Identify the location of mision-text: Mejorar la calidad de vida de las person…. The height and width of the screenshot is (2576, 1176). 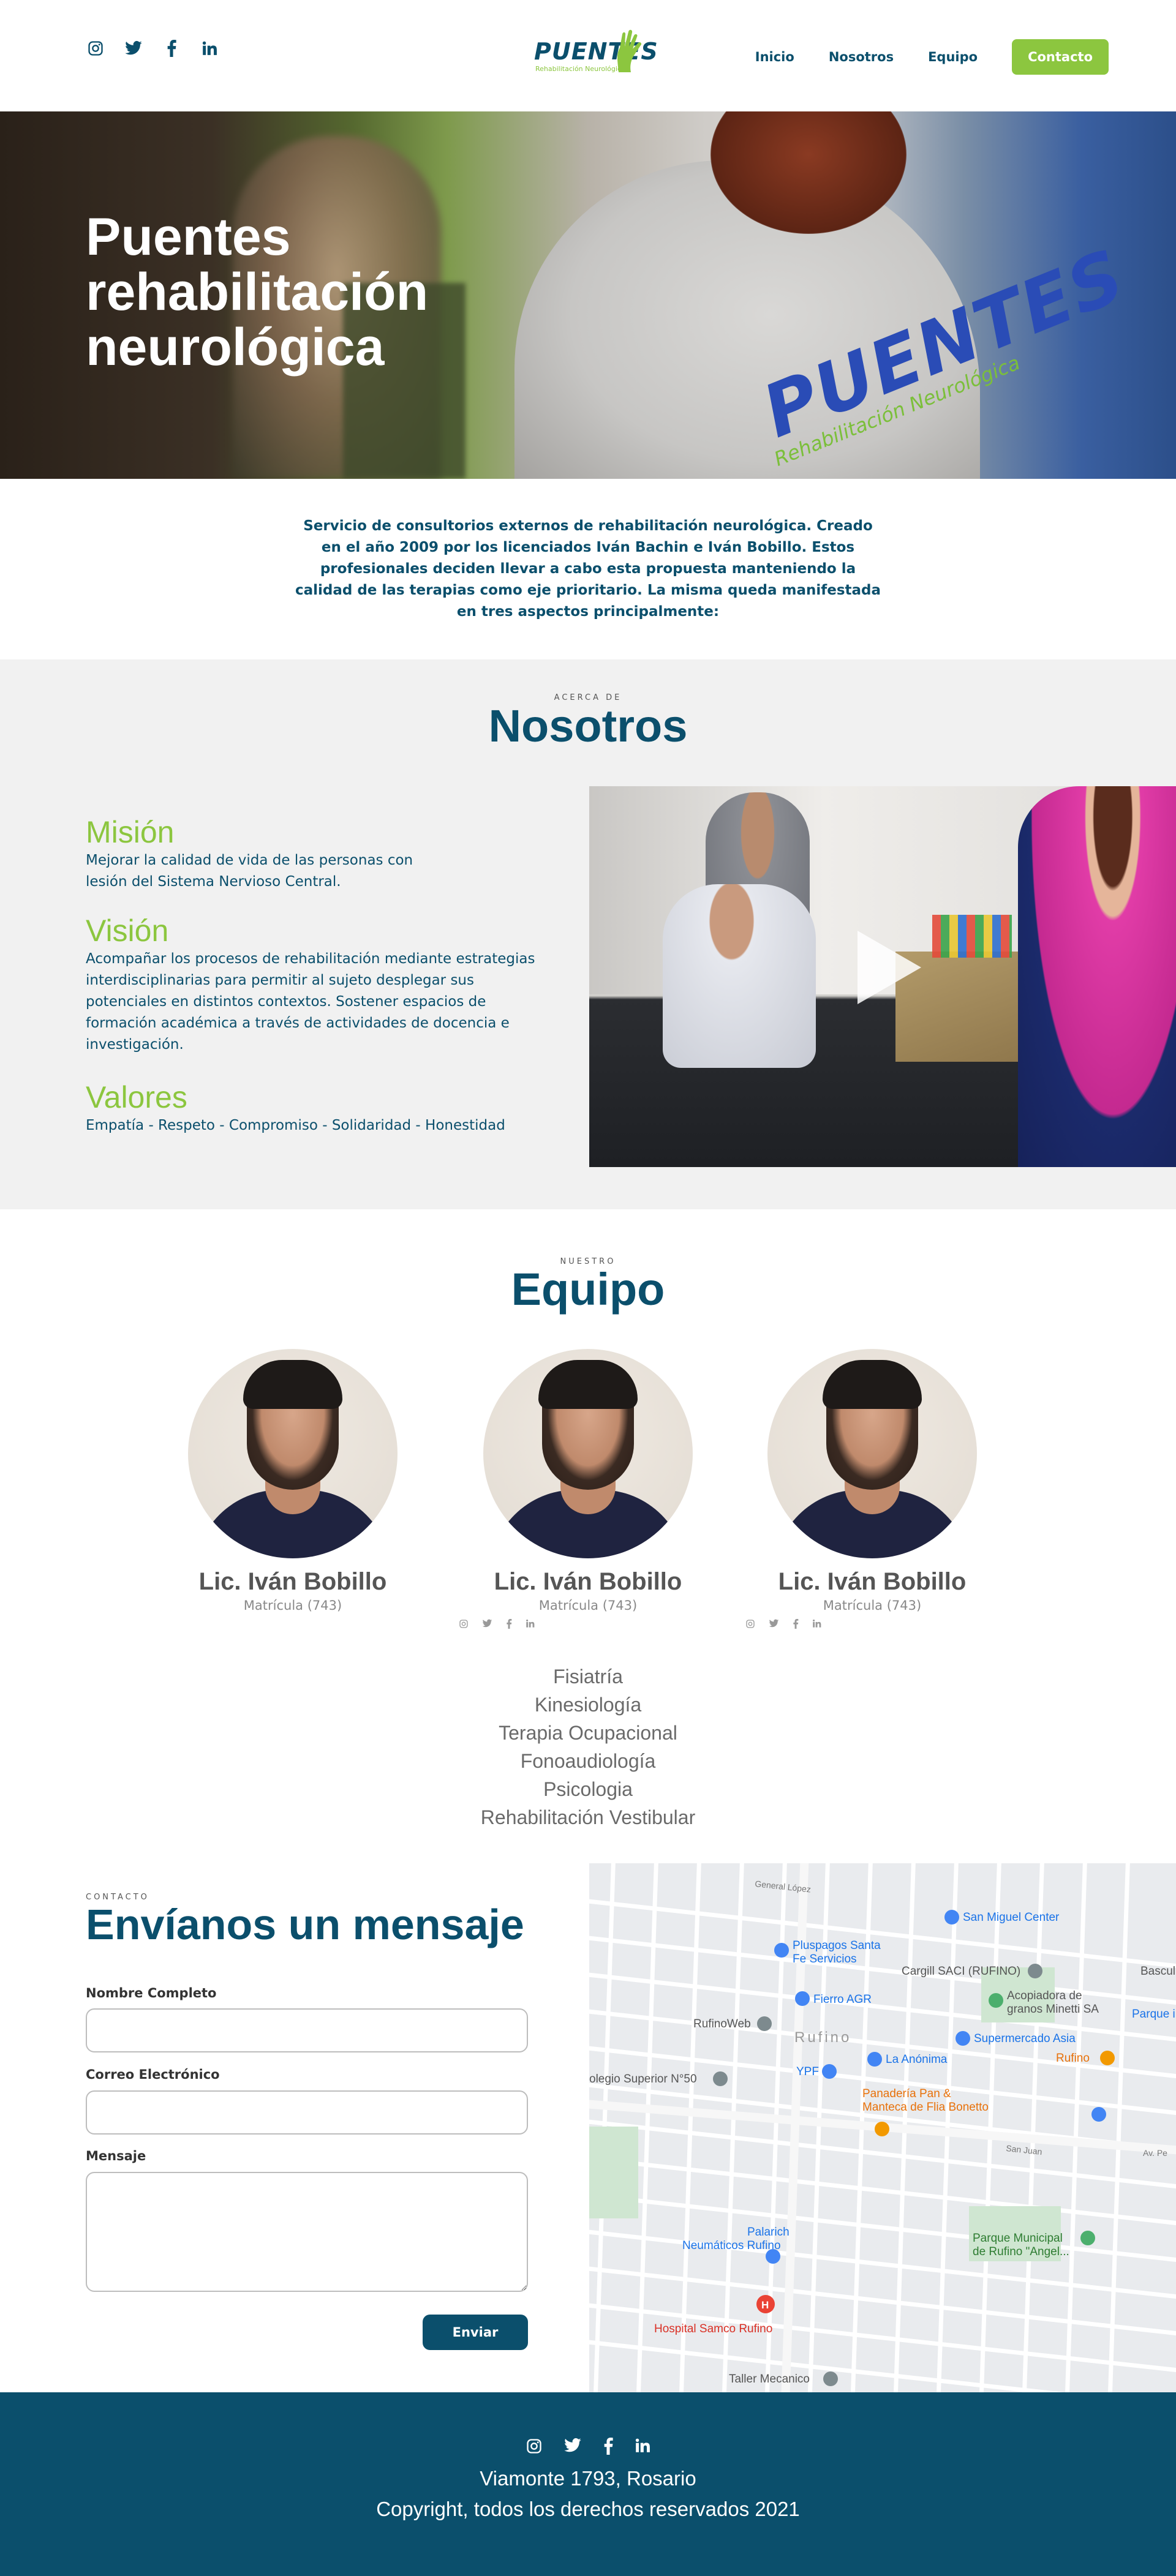
(250, 871).